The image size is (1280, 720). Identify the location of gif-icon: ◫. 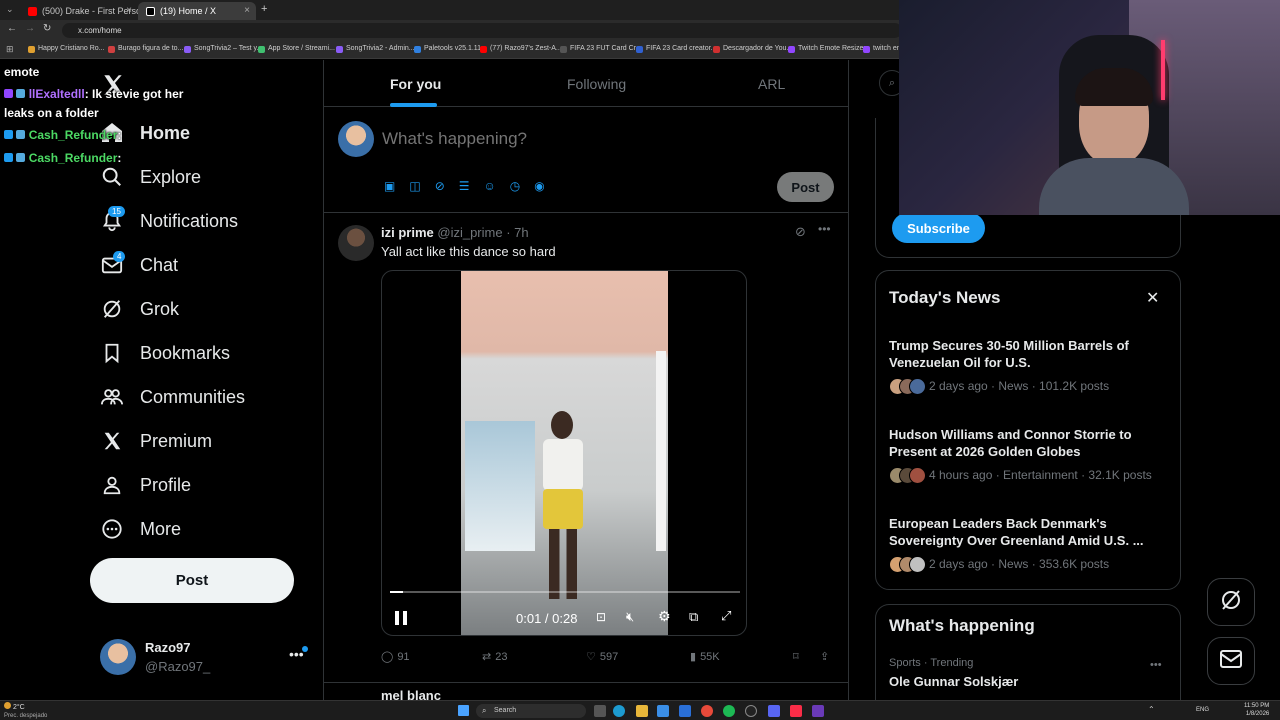
(414, 187).